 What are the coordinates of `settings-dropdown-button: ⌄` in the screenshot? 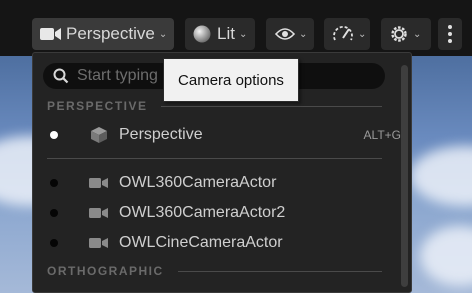 It's located at (406, 34).